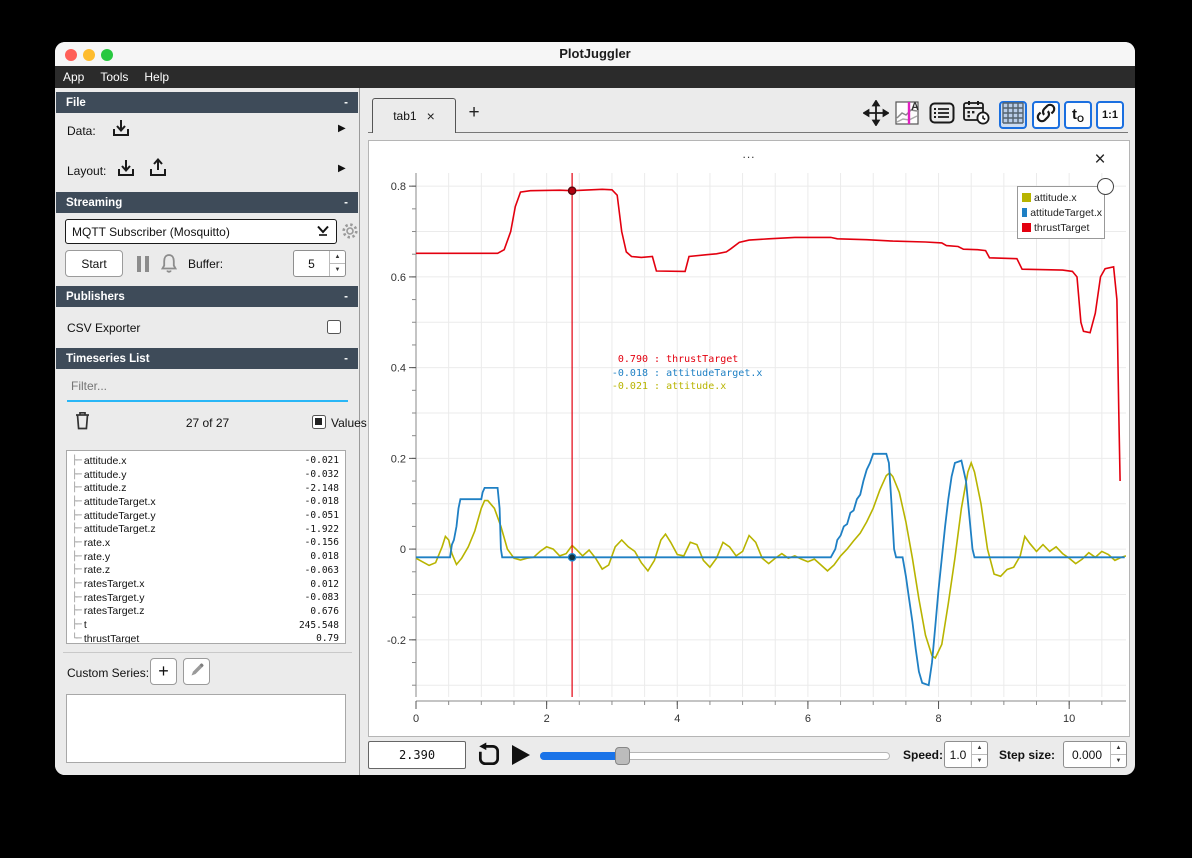 Image resolution: width=1192 pixels, height=858 pixels. I want to click on menu-app: App, so click(73, 77).